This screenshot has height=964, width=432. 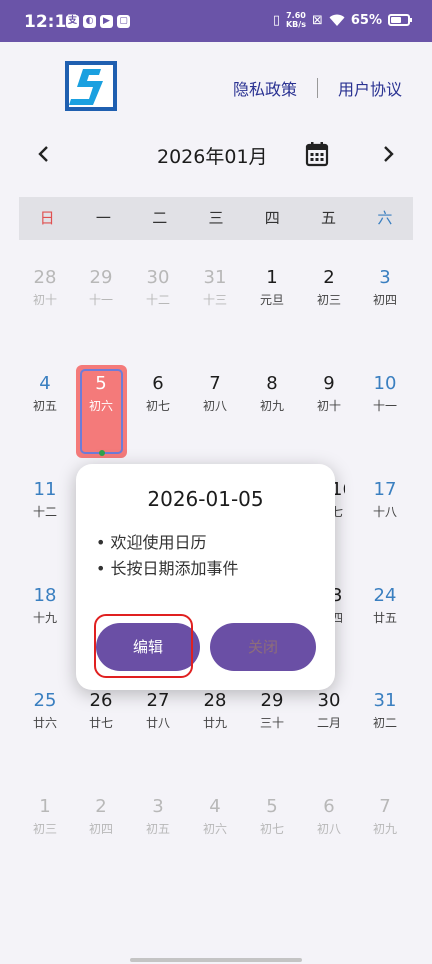 I want to click on calendar-day-cell: 5 初六, so click(x=101, y=393).